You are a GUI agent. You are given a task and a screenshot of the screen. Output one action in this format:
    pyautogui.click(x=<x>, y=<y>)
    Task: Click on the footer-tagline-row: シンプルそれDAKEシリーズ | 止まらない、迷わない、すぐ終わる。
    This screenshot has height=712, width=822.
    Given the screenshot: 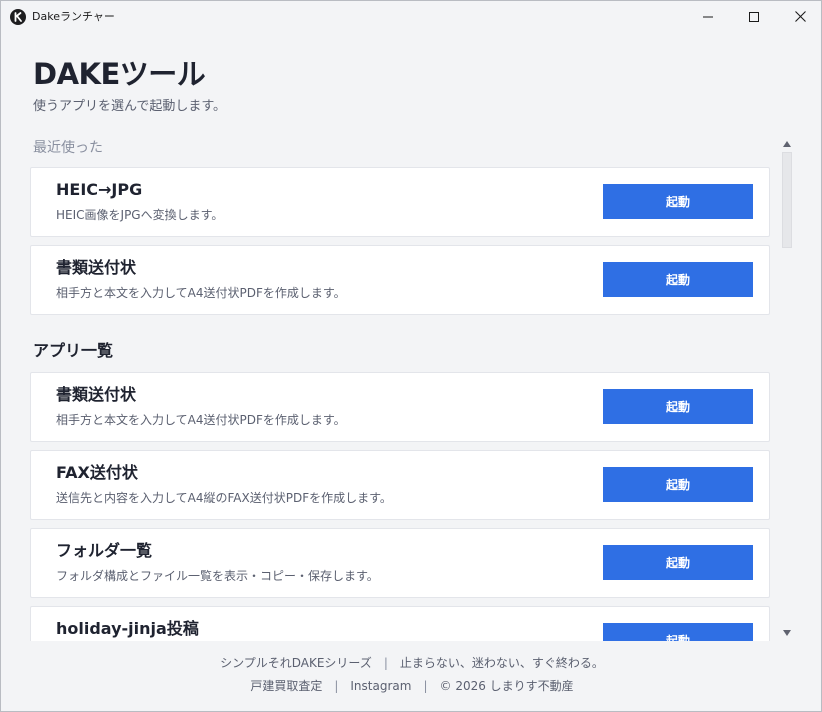 What is the action you would take?
    pyautogui.click(x=411, y=663)
    